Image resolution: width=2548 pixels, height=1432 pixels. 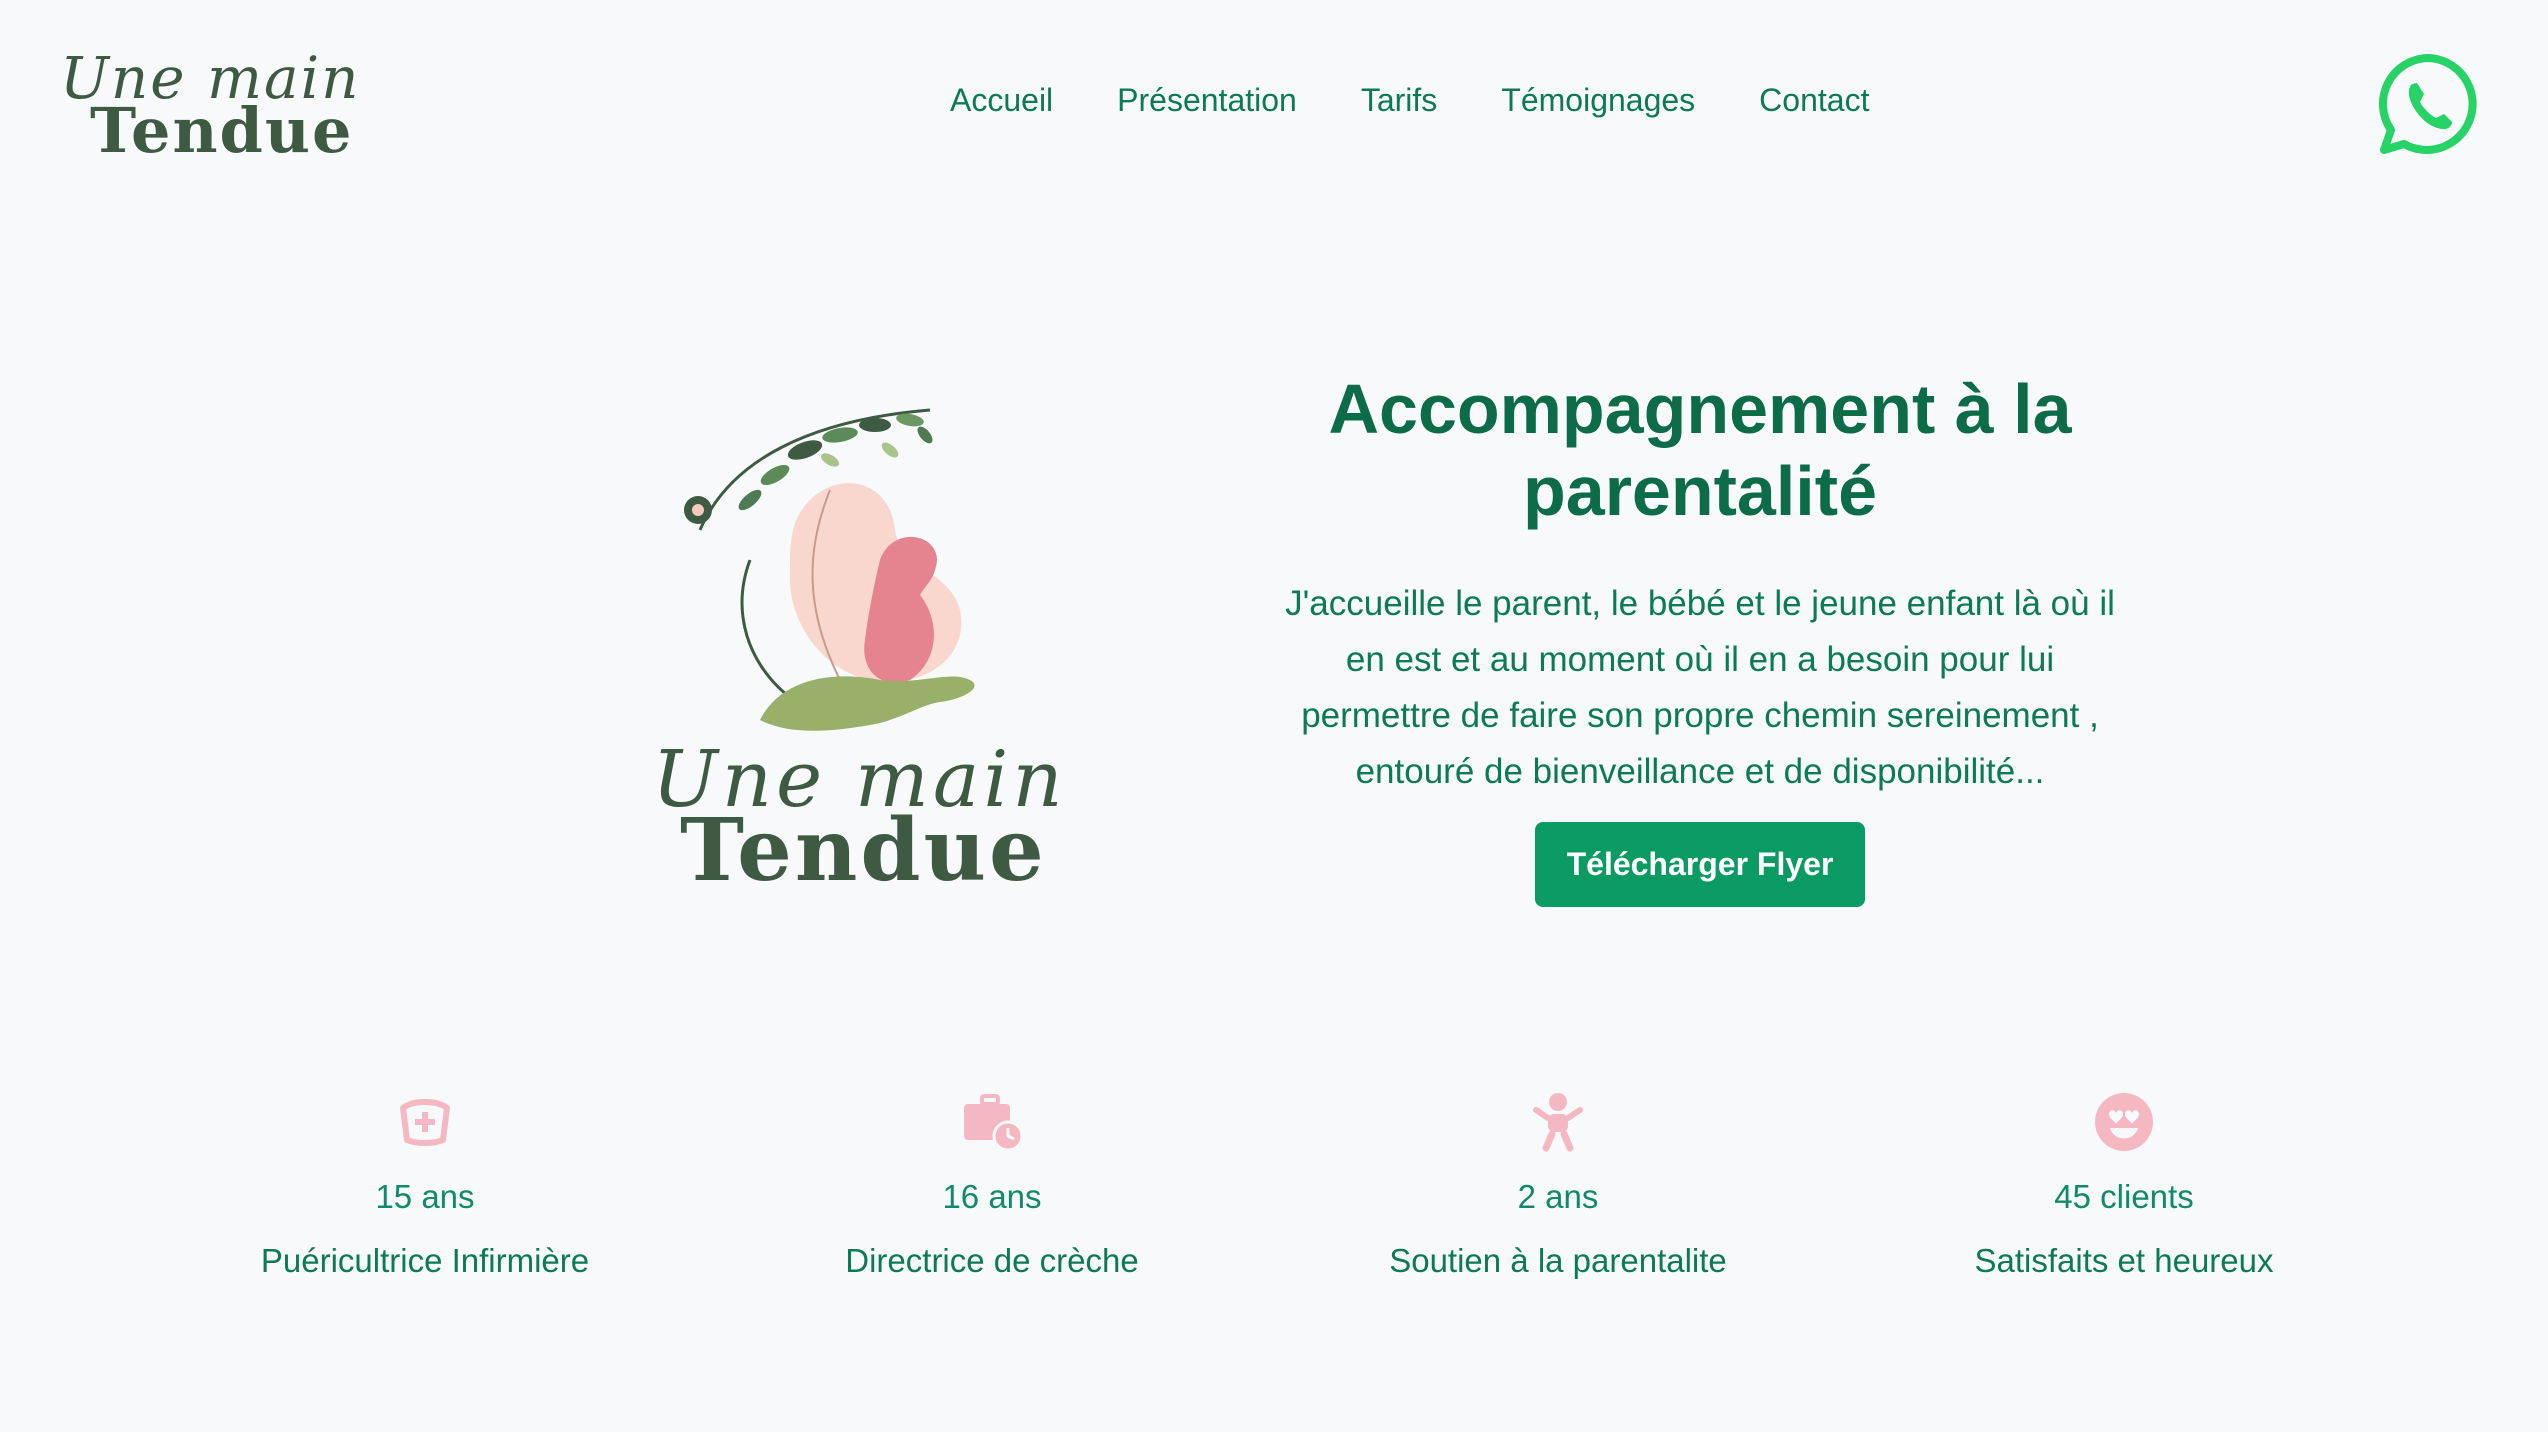 I want to click on nurse-cap-icon, so click(x=425, y=1122).